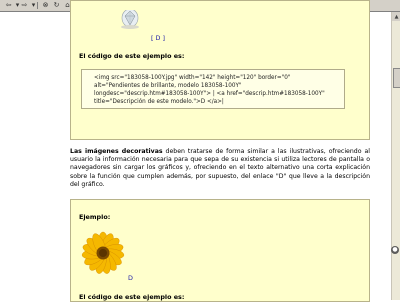 The width and height of the screenshot is (400, 302). Describe the element at coordinates (395, 250) in the screenshot. I see `side-marker-icon: ●` at that location.